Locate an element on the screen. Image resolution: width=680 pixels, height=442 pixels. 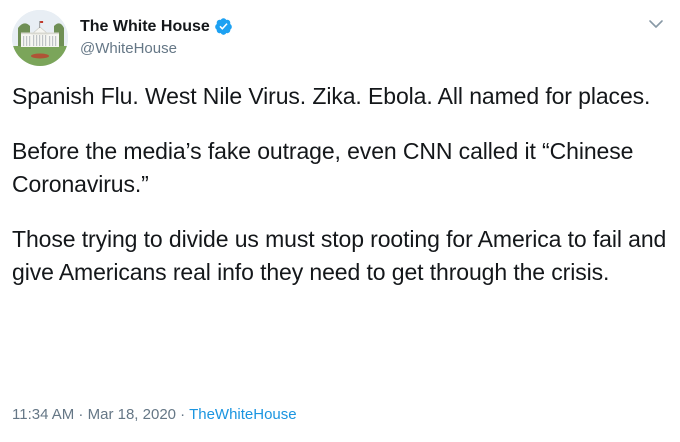
avatar is located at coordinates (40, 38).